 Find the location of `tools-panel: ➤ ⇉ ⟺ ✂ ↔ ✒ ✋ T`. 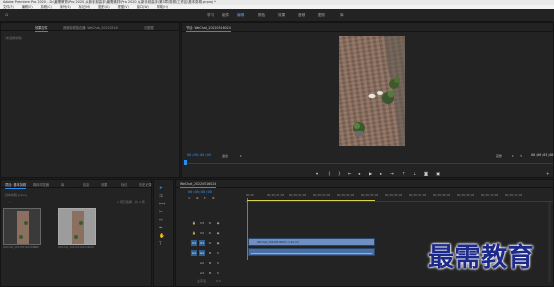

tools-panel: ➤ ⇉ ⟺ ✂ ↔ ✒ ✋ T is located at coordinates (163, 233).